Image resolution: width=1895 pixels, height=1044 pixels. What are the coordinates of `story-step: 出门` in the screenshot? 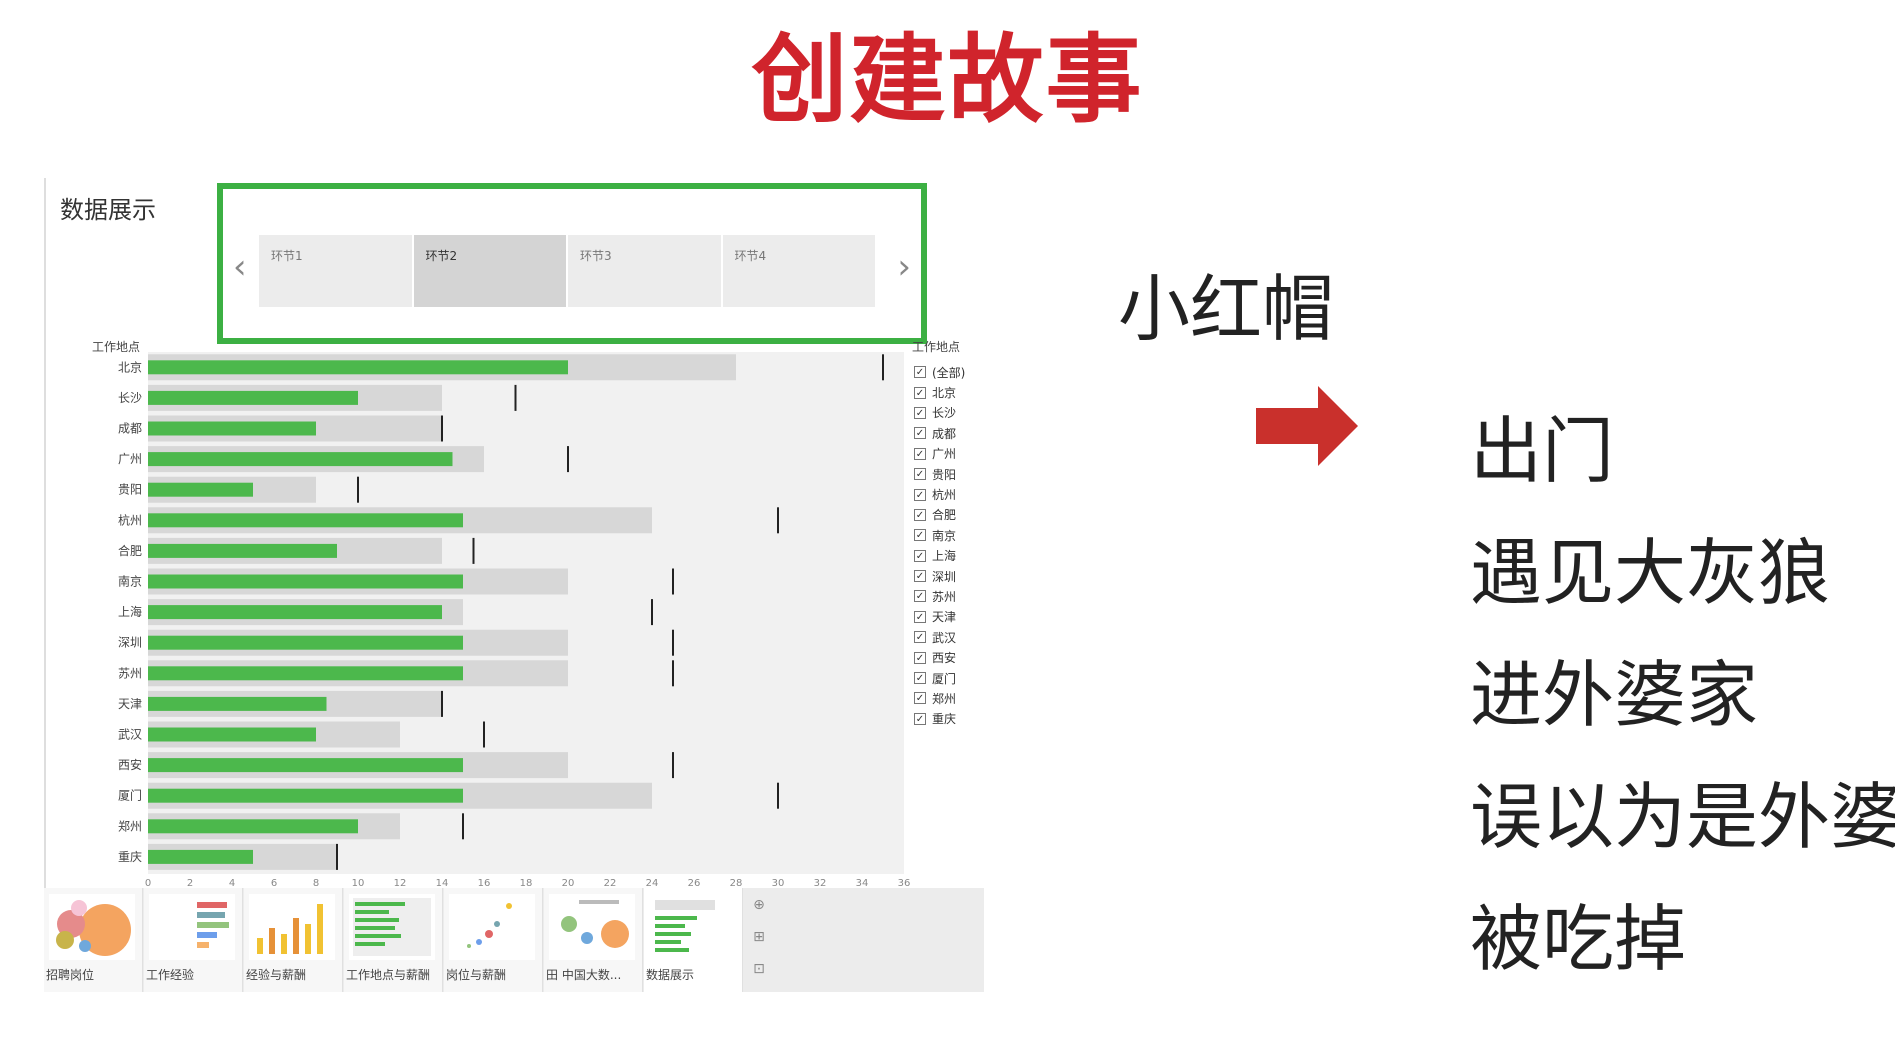 It's located at (1542, 451).